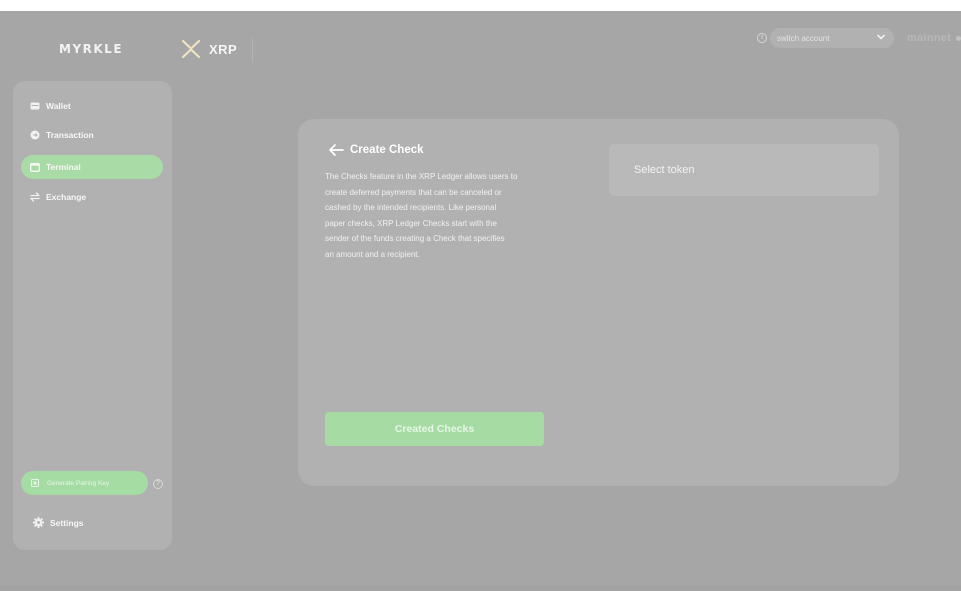 The width and height of the screenshot is (961, 591). I want to click on key-icon, so click(35, 483).